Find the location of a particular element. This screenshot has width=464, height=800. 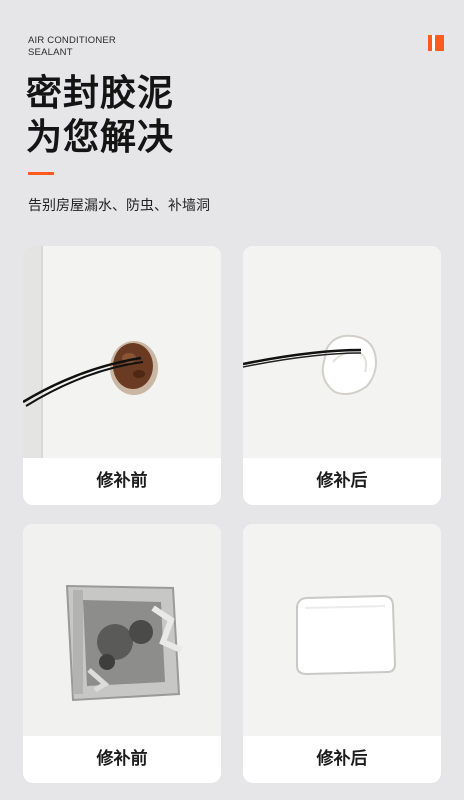

eyebrow-line-1: AIR CONDITIONER is located at coordinates (72, 40).